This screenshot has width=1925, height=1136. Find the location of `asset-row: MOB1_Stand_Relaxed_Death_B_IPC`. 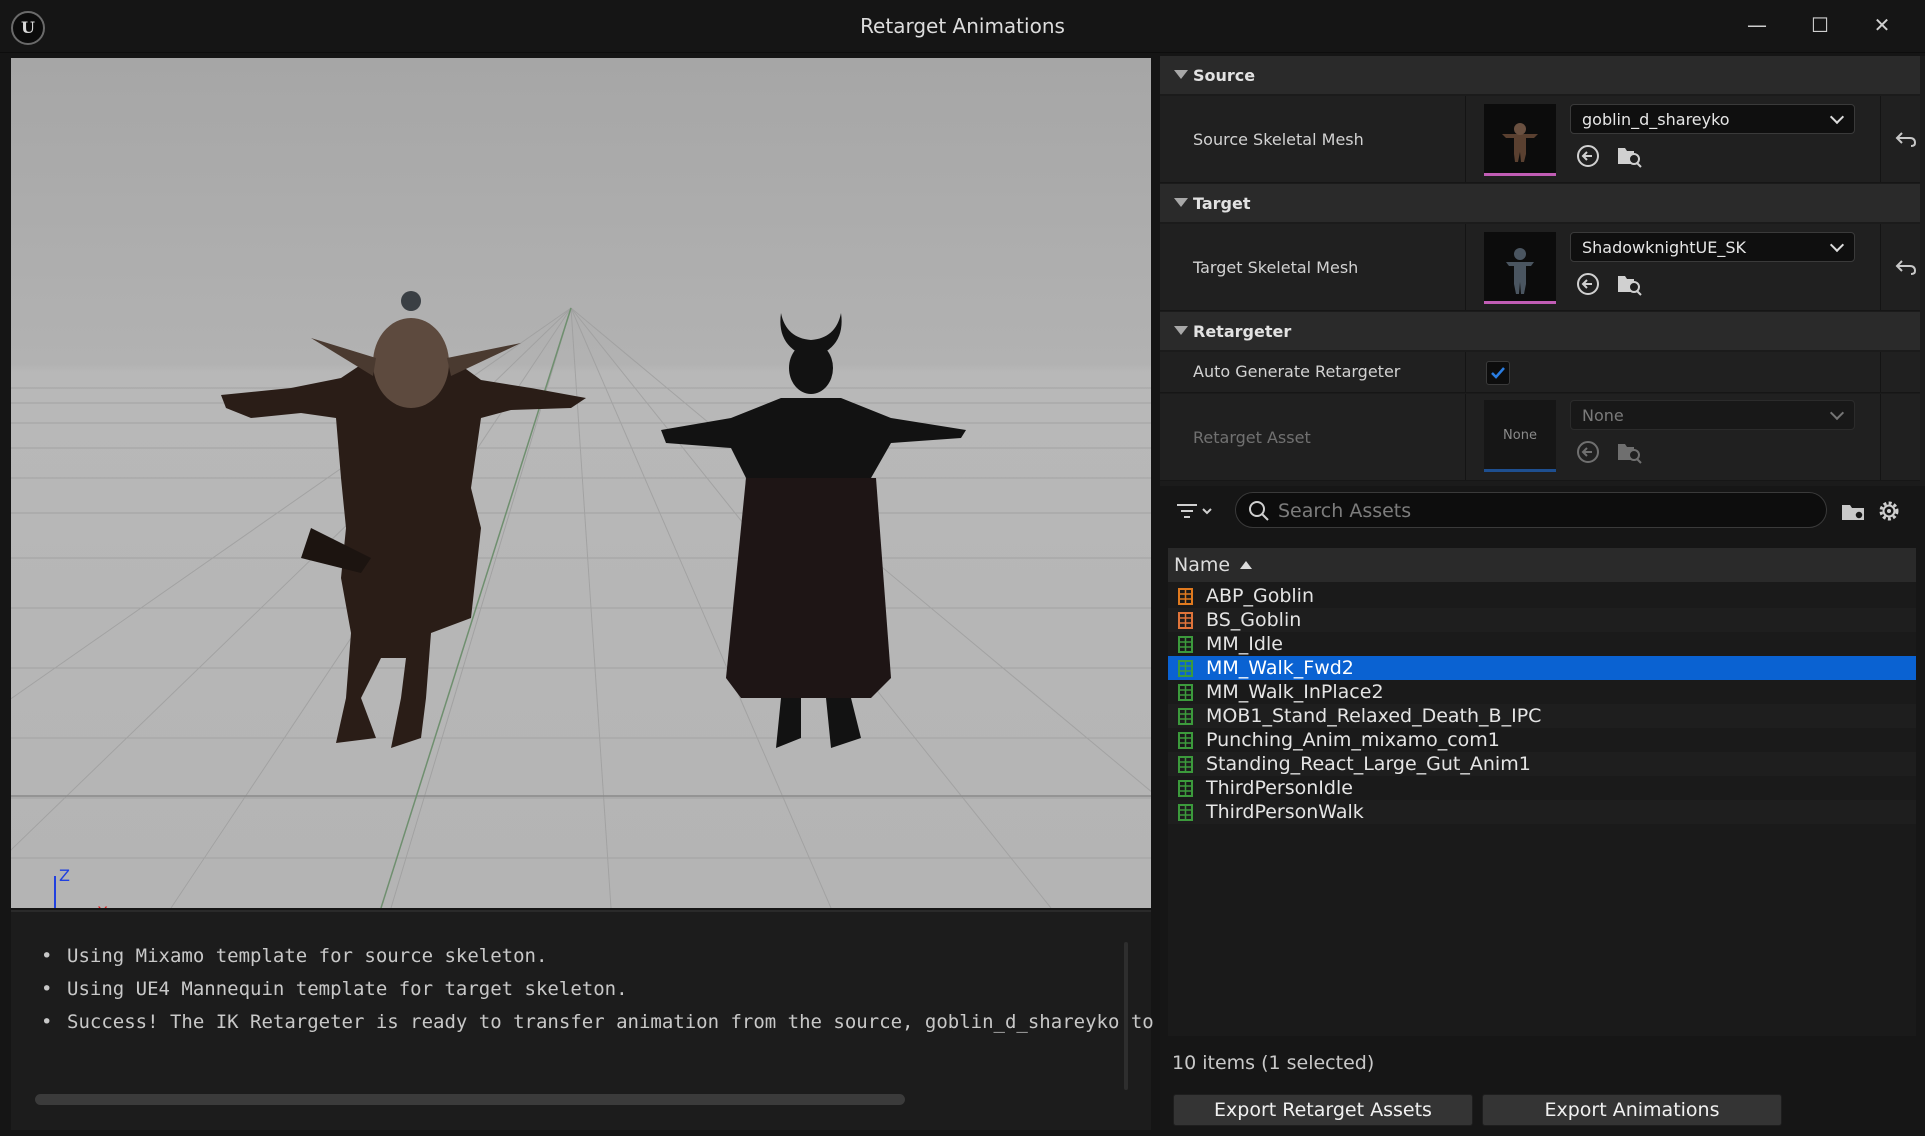

asset-row: MOB1_Stand_Relaxed_Death_B_IPC is located at coordinates (1542, 716).